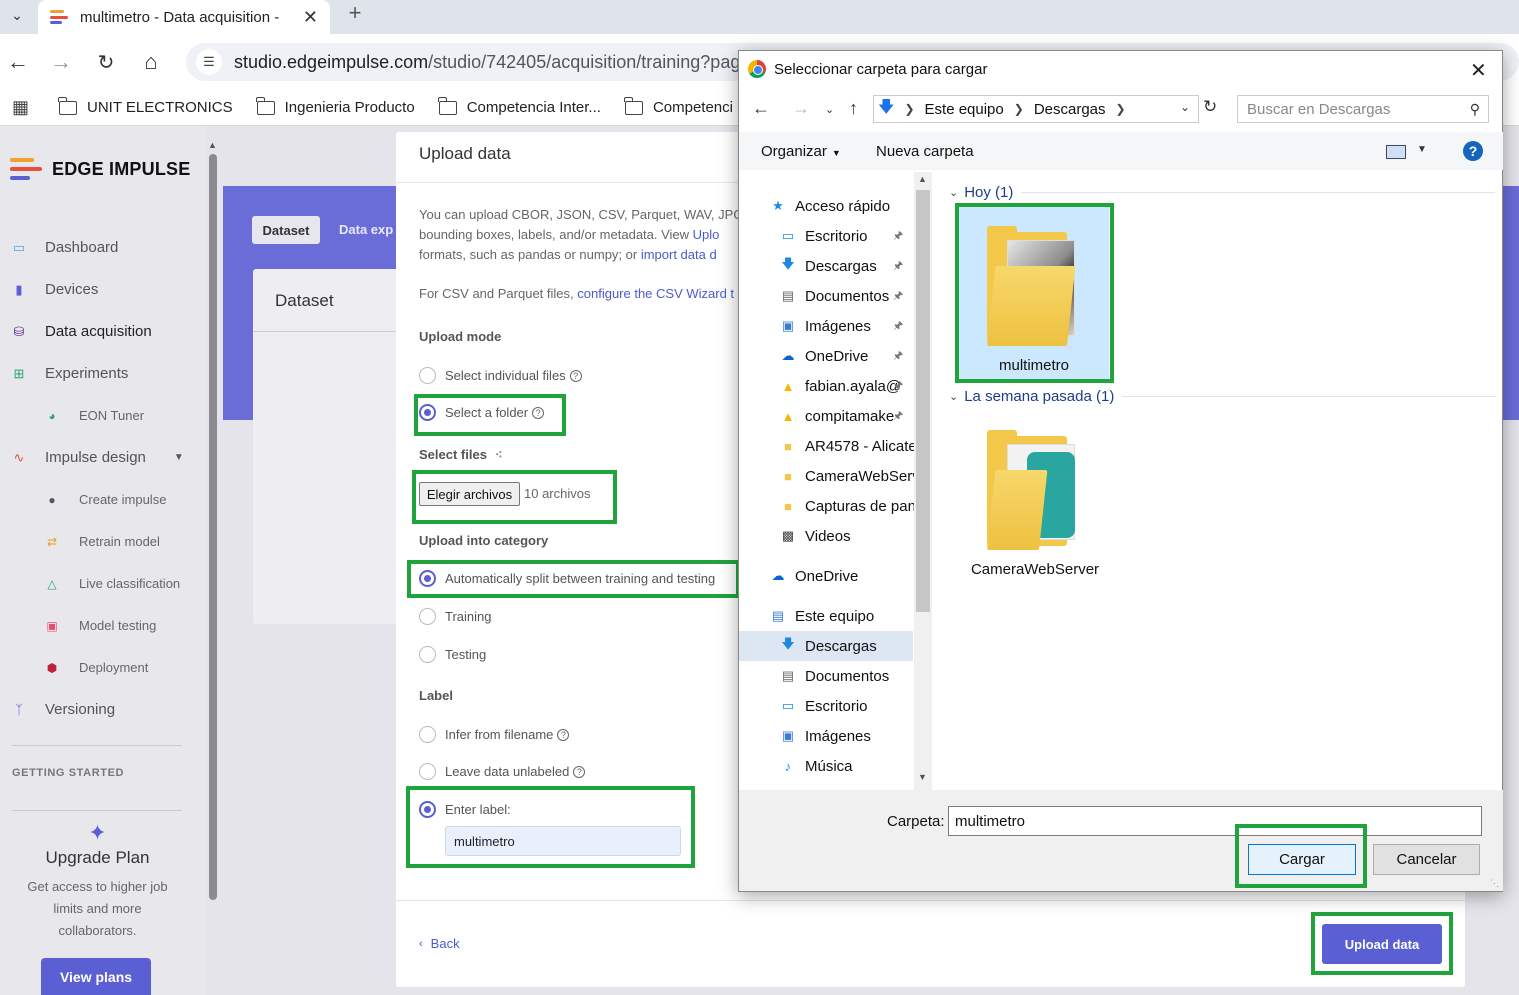 Image resolution: width=1519 pixels, height=995 pixels. Describe the element at coordinates (1396, 152) in the screenshot. I see `view-mode-icon` at that location.